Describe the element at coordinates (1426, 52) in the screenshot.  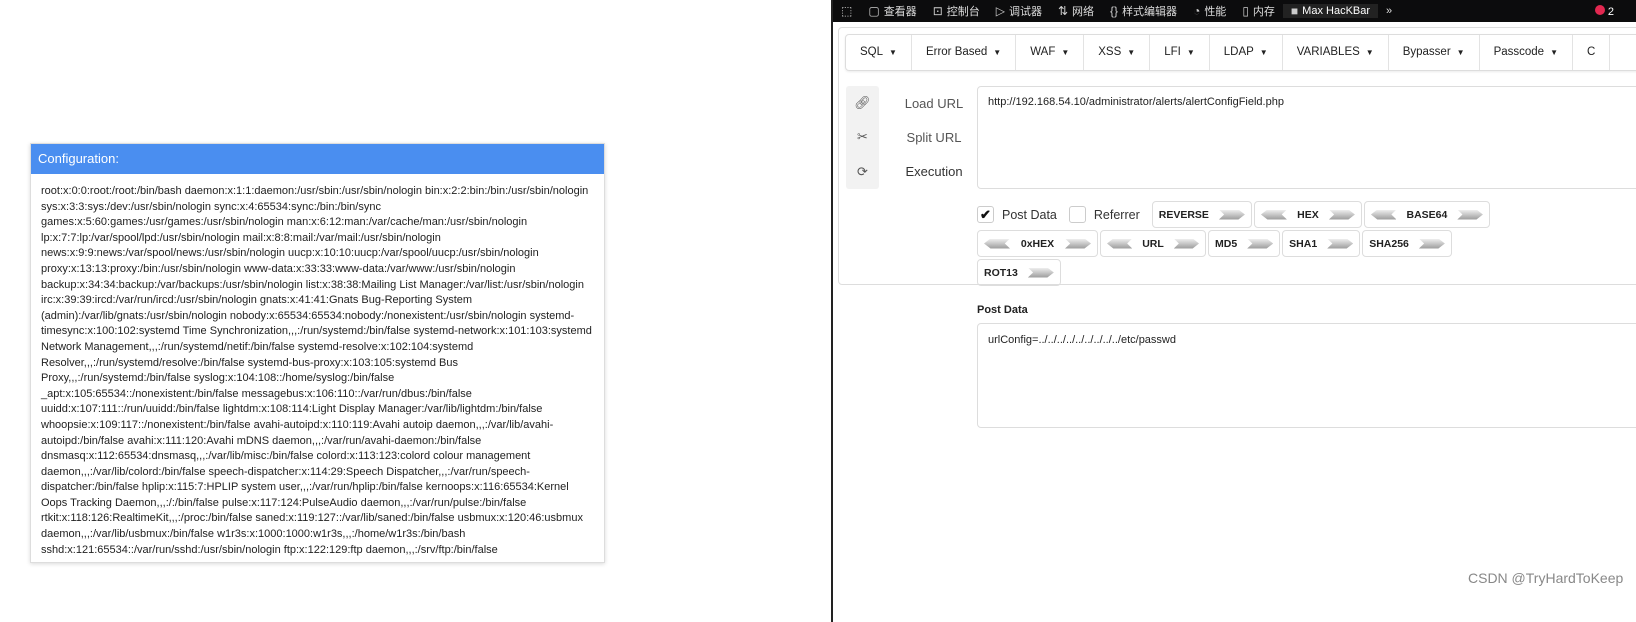
I see `menu-label: Bypasser` at that location.